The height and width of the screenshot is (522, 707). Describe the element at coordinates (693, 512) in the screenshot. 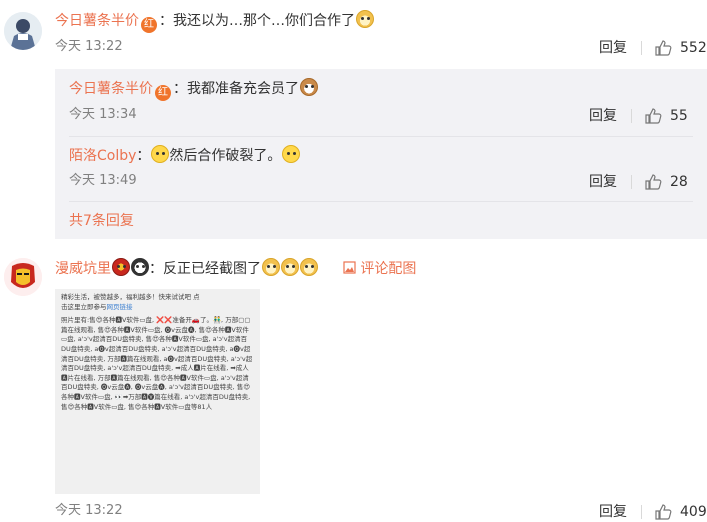

I see `like-count: 409` at that location.